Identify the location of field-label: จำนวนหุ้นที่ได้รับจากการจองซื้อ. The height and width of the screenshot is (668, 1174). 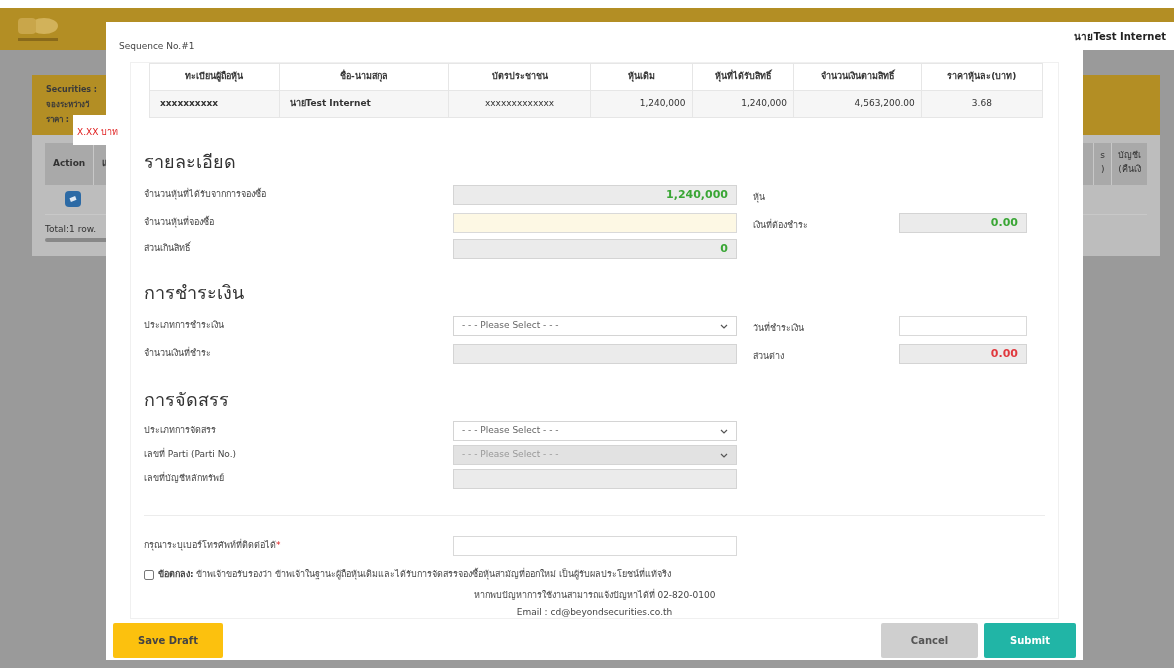
(205, 195).